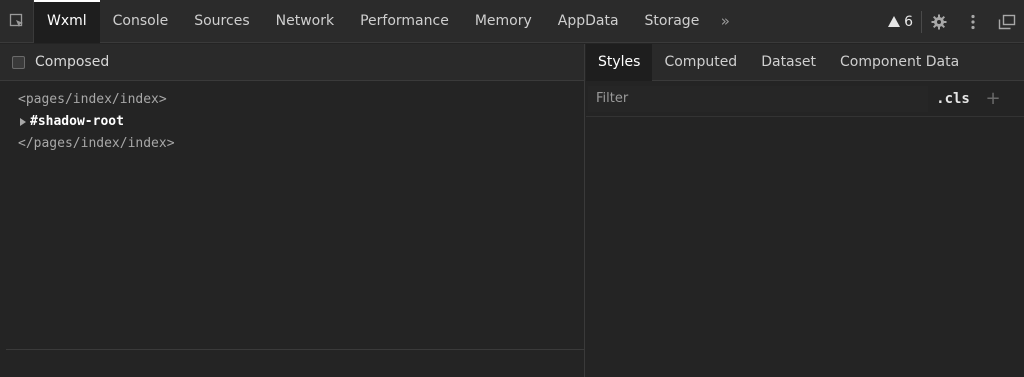  I want to click on tab-styles: Styles, so click(619, 62).